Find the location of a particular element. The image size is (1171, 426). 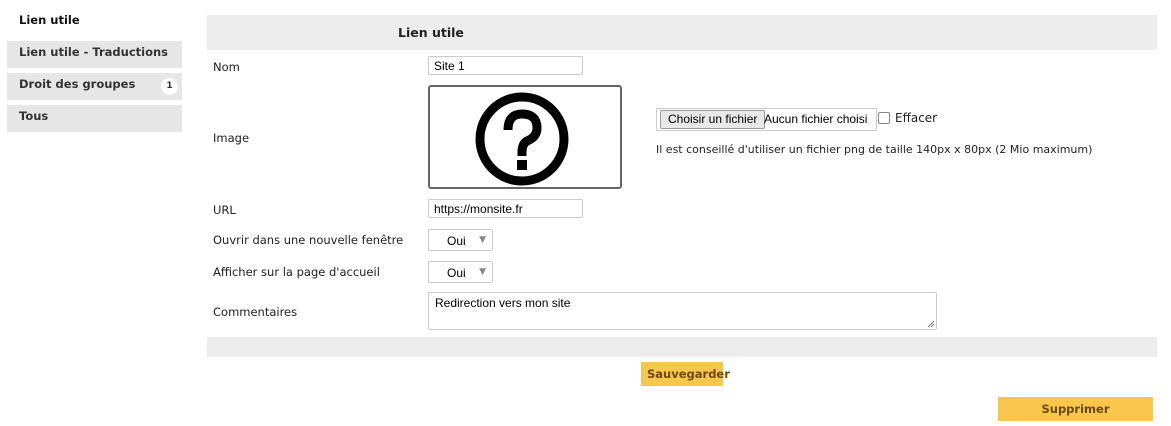

new-window-select: Oui ▼ is located at coordinates (460, 240).